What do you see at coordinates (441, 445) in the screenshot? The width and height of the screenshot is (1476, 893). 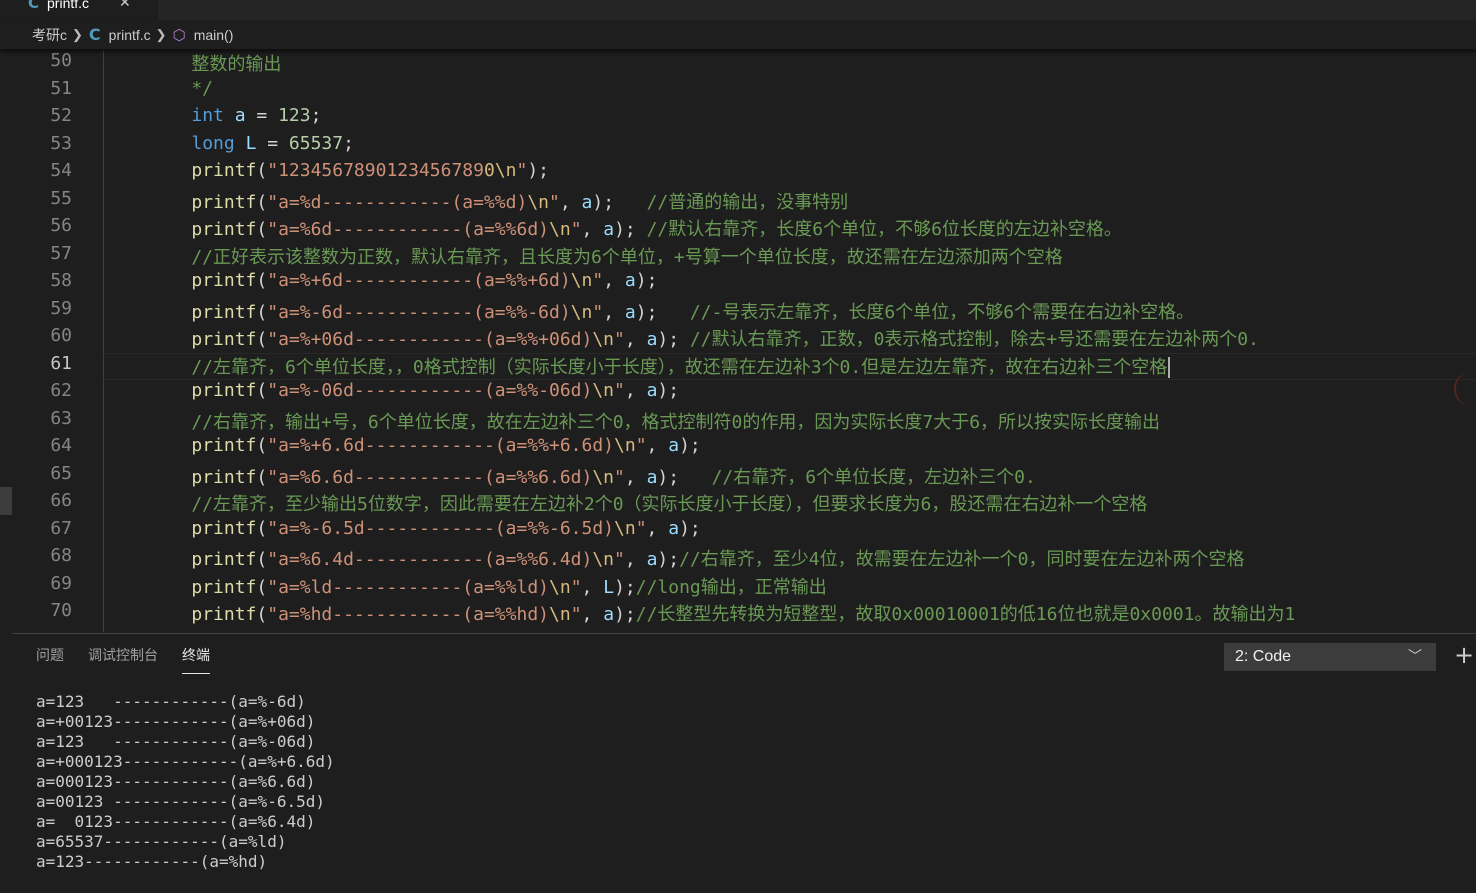 I see `code-token: "a=%+6.6d------------(a=%%+6.6d)` at bounding box center [441, 445].